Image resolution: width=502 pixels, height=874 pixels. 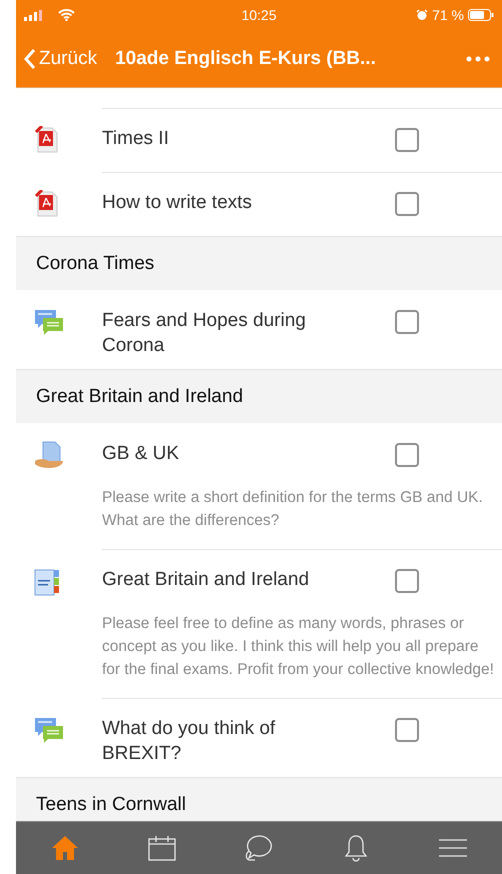 I want to click on status-time: 10:25, so click(x=259, y=15).